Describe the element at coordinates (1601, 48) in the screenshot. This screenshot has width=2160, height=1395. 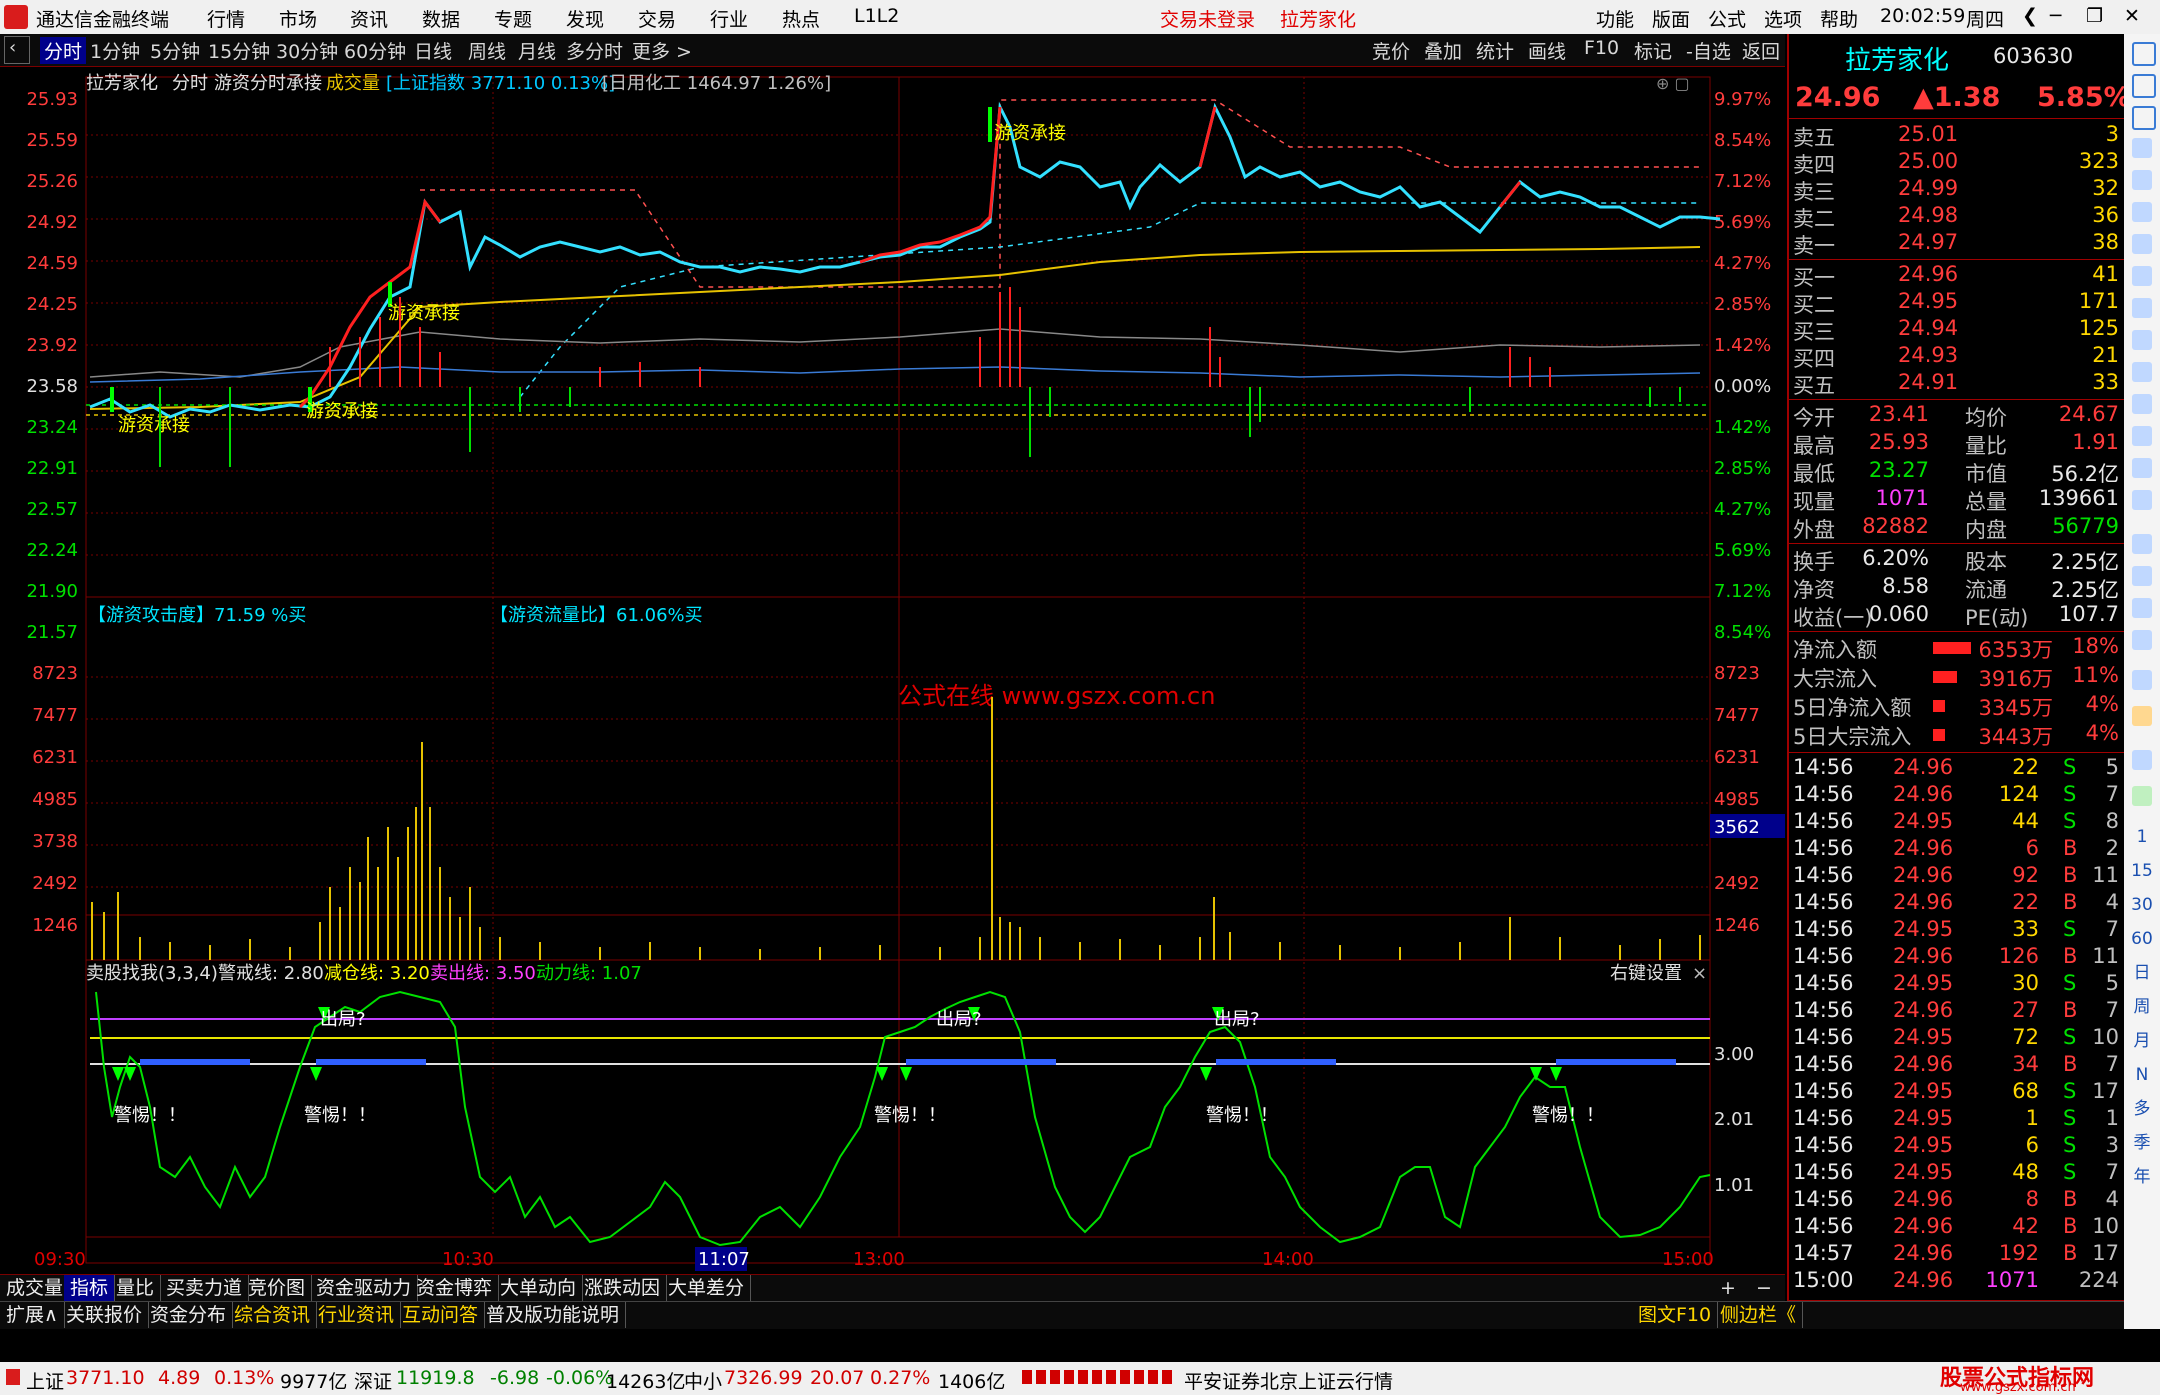
I see `tool-f10: F10` at that location.